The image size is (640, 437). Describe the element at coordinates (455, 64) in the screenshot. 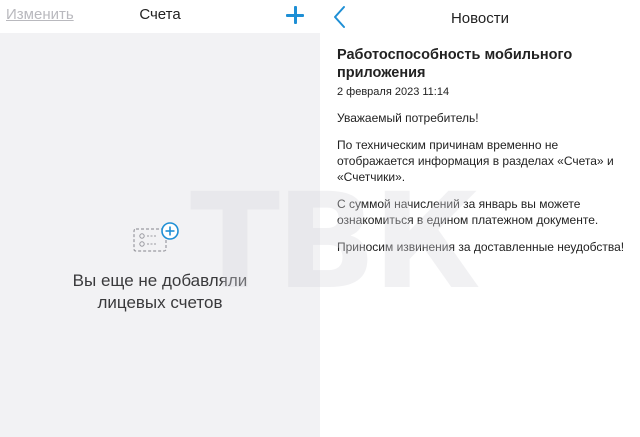

I see `article-title: Работоспособность мобильного приложения` at that location.